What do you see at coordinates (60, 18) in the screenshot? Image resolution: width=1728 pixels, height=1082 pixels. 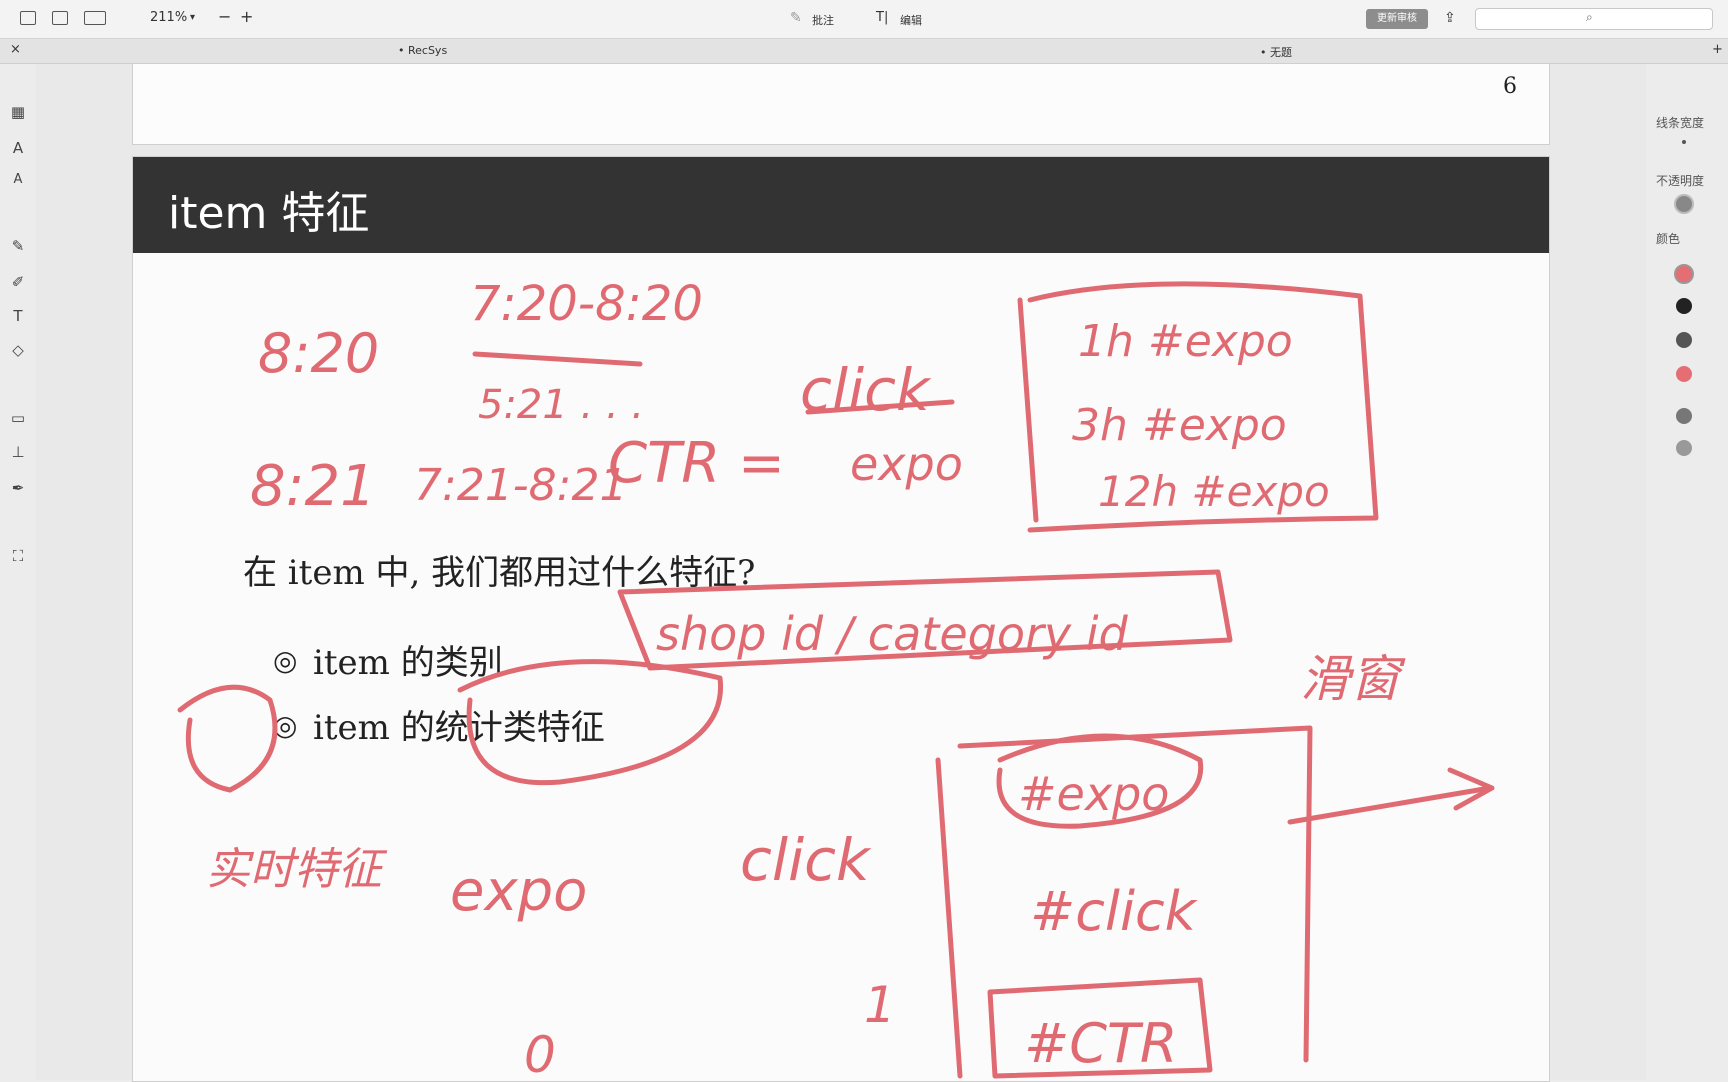 I see `grid-view-icon` at bounding box center [60, 18].